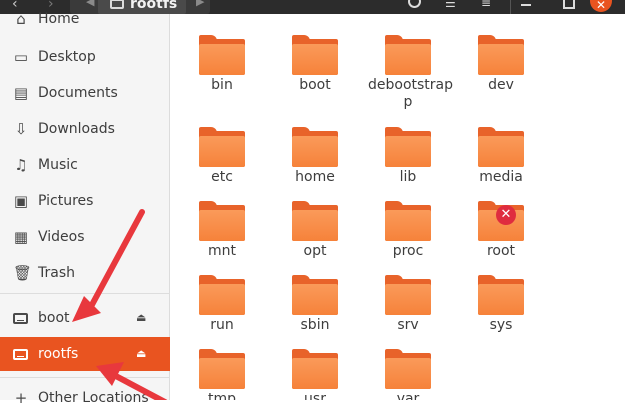 The height and width of the screenshot is (415, 625). What do you see at coordinates (85, 273) in the screenshot?
I see `sidebar-item-trash: 🗑 Trash` at bounding box center [85, 273].